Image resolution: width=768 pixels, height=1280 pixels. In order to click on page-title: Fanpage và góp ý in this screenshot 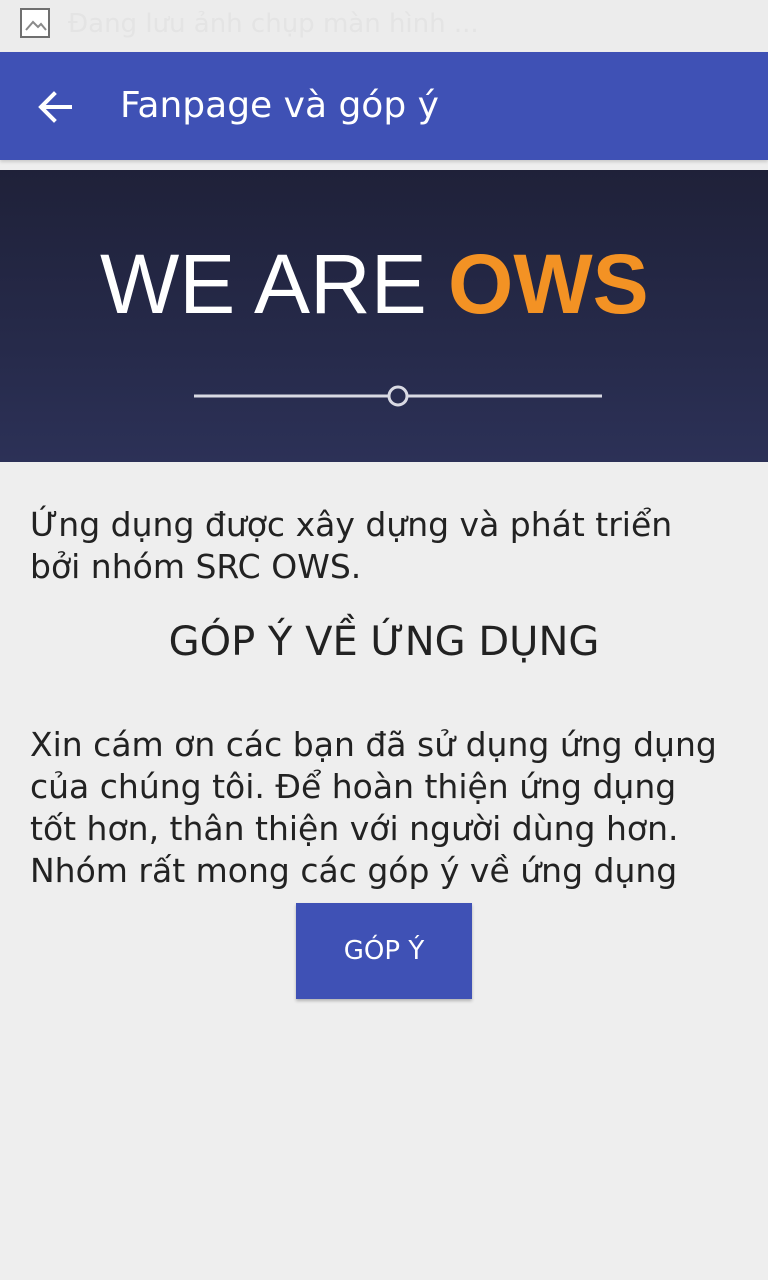, I will do `click(279, 105)`.